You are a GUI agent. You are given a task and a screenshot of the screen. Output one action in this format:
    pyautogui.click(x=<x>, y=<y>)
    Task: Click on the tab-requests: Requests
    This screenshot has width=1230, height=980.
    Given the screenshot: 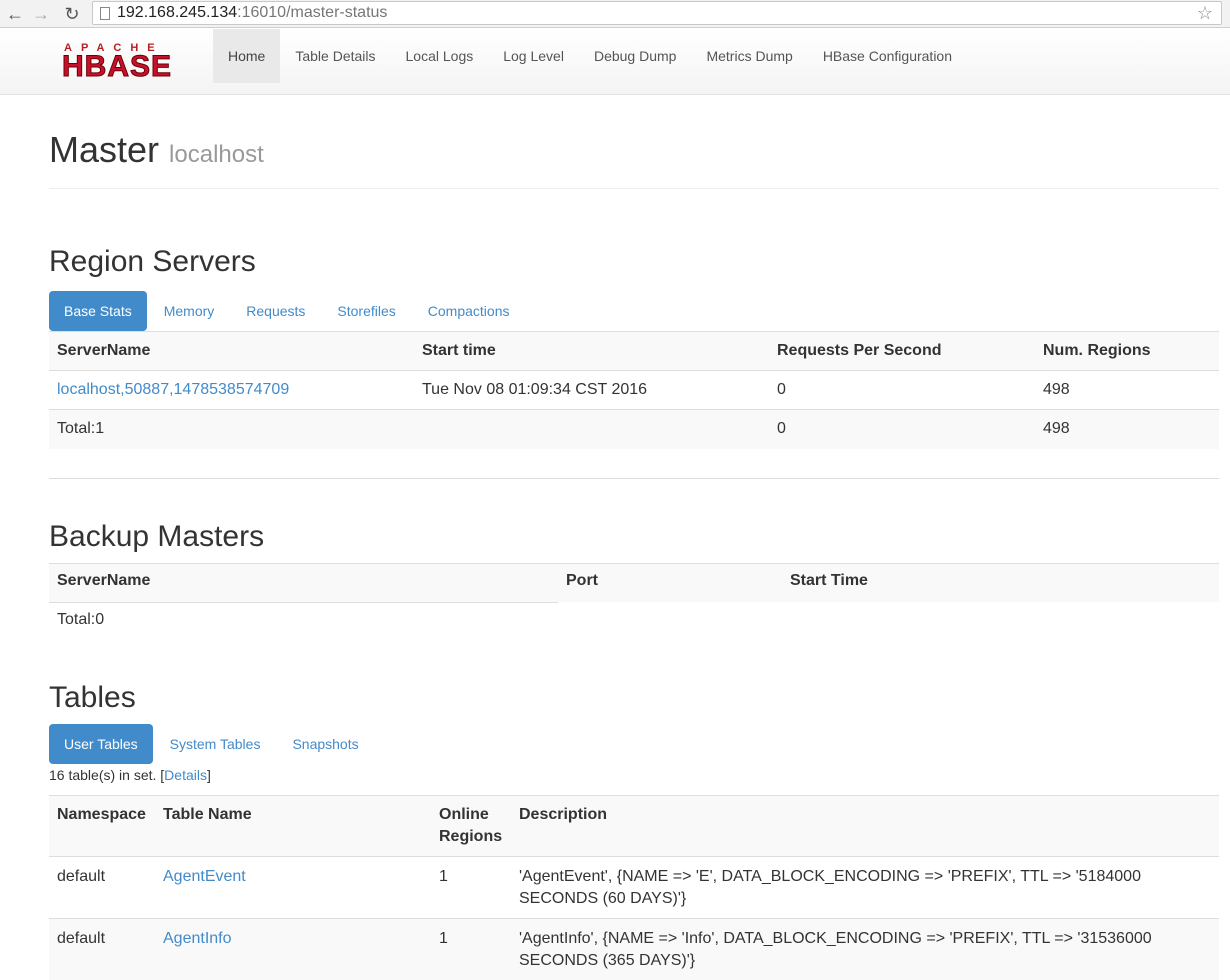 What is the action you would take?
    pyautogui.click(x=275, y=311)
    